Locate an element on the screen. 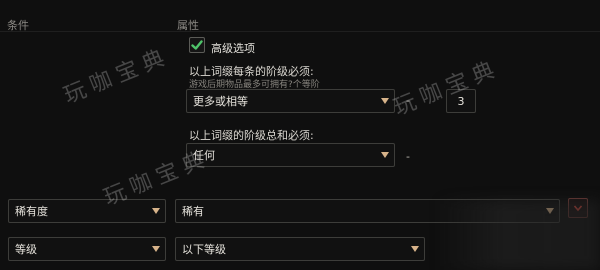 The image size is (600, 270). dropdown-value: 稀有 is located at coordinates (193, 211).